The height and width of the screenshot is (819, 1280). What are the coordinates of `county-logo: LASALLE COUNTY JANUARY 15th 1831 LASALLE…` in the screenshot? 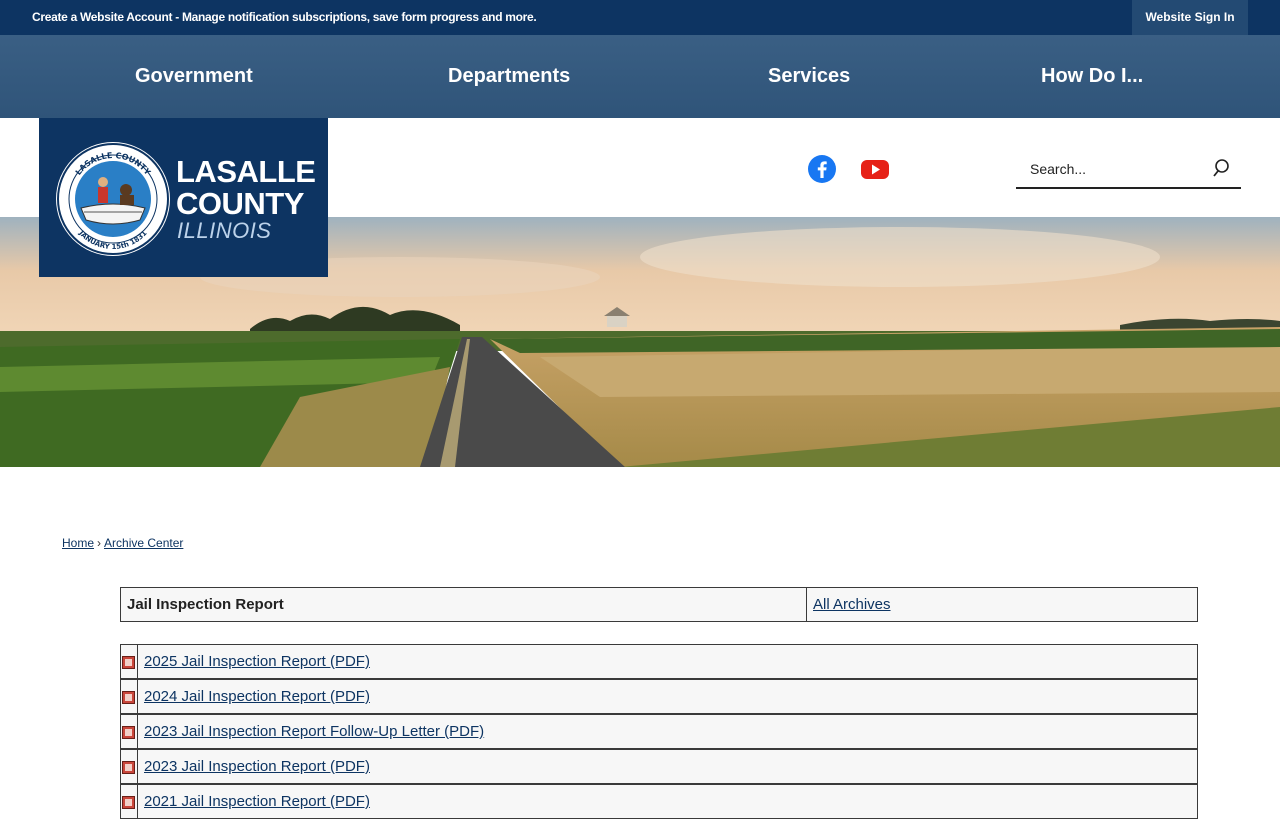 It's located at (183, 197).